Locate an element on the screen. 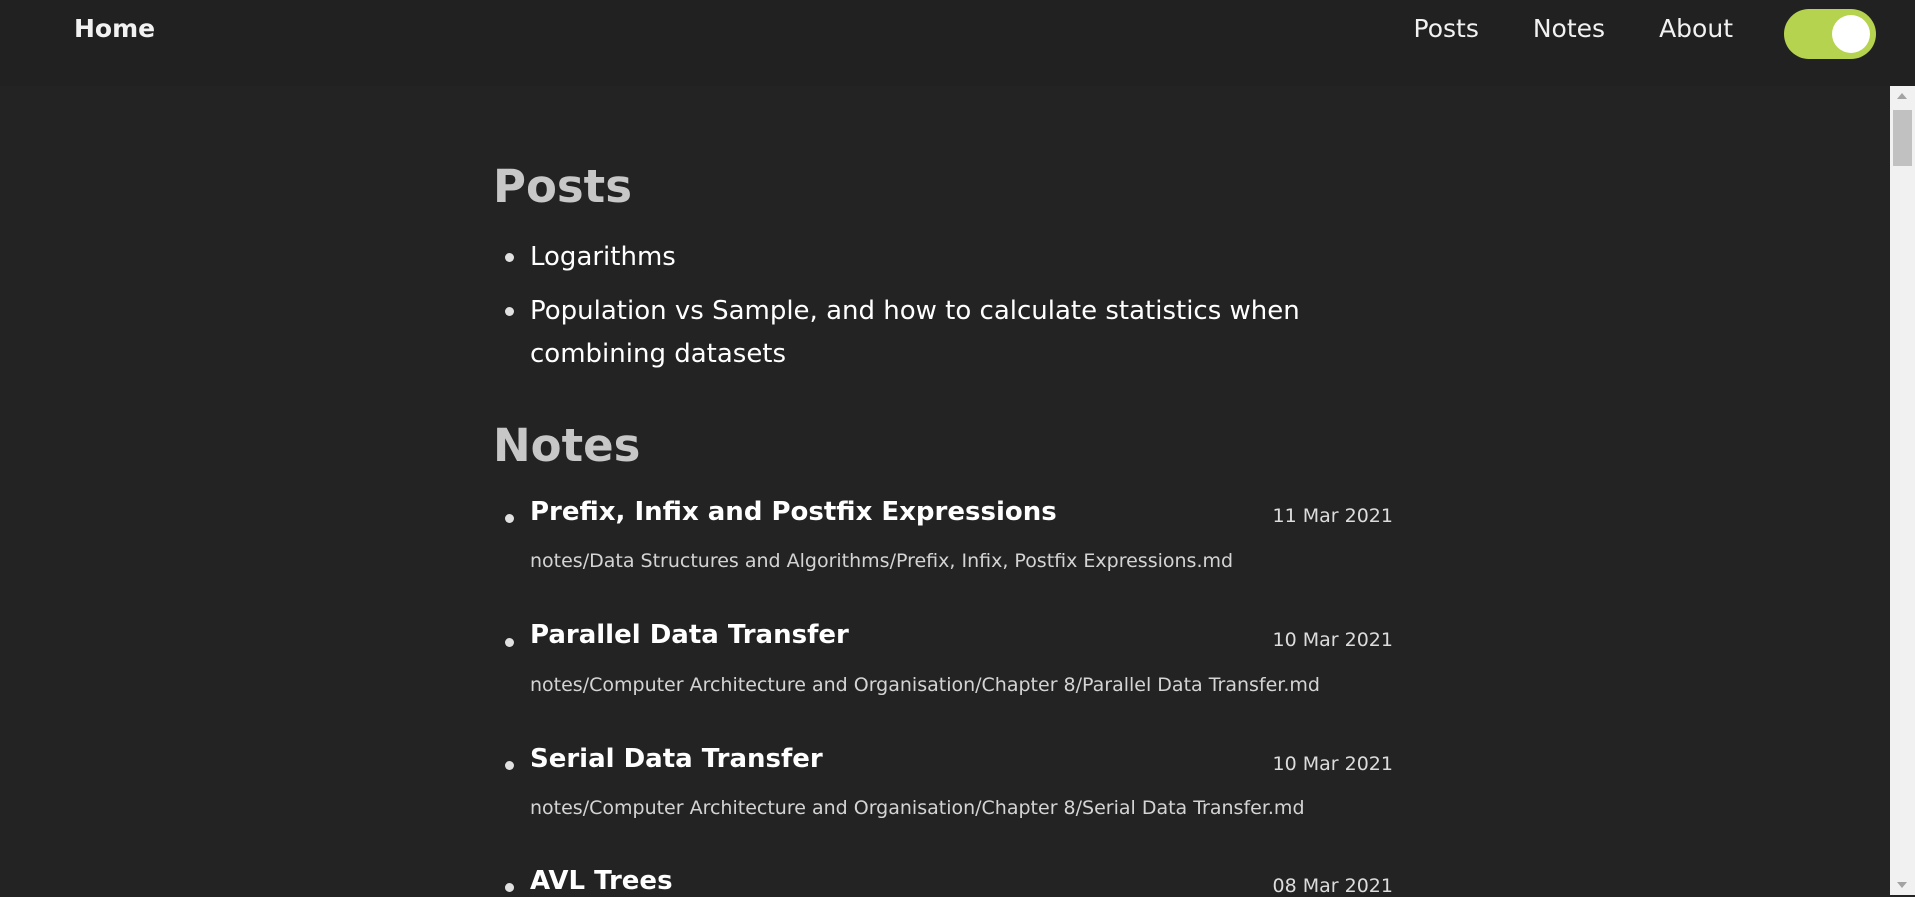  posts-heading: Posts is located at coordinates (562, 186).